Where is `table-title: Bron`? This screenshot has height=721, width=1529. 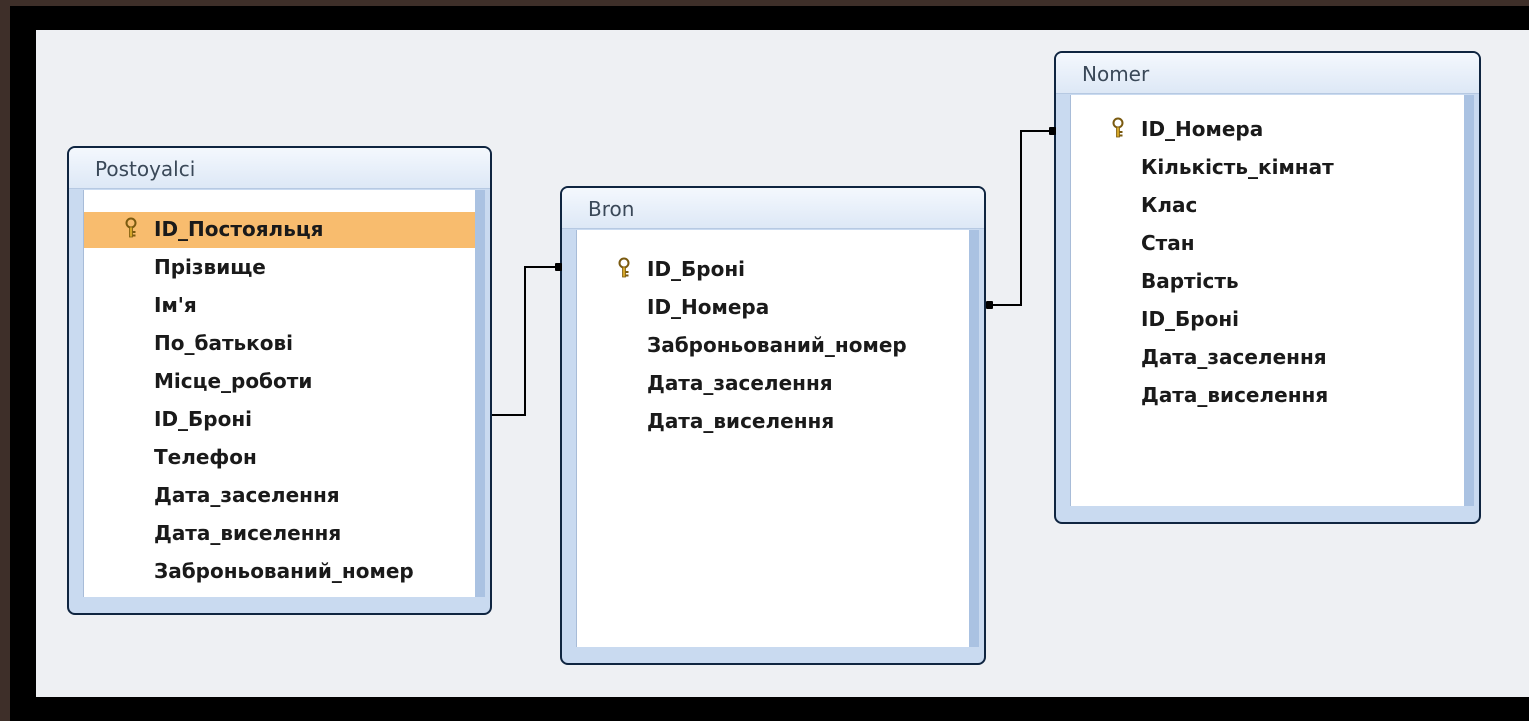 table-title: Bron is located at coordinates (611, 209).